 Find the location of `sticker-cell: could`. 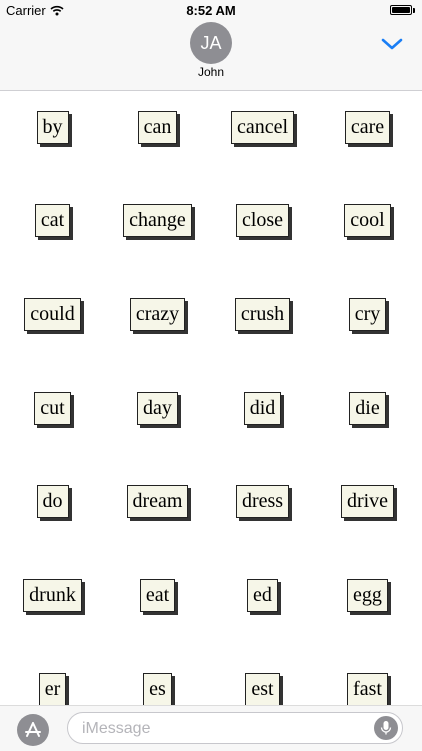

sticker-cell: could is located at coordinates (52, 314).